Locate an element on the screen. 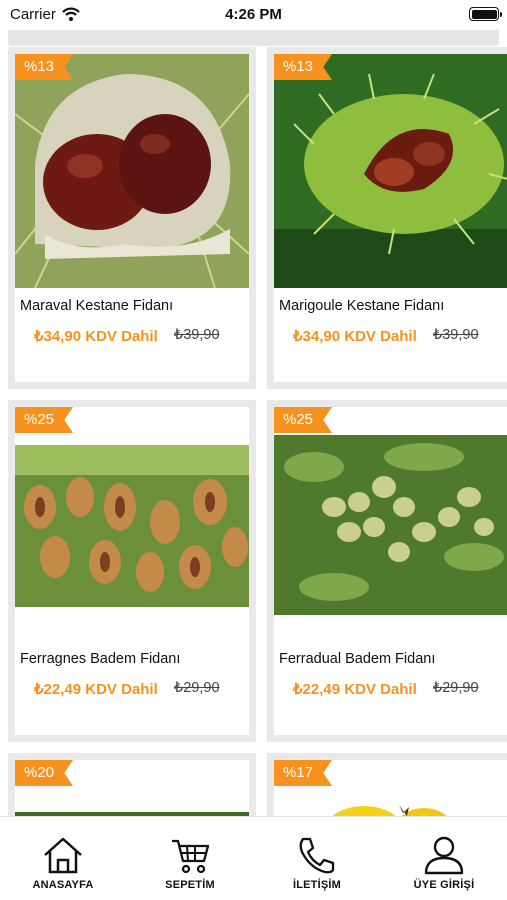  tab-label: İLETİŞİM is located at coordinates (317, 885).